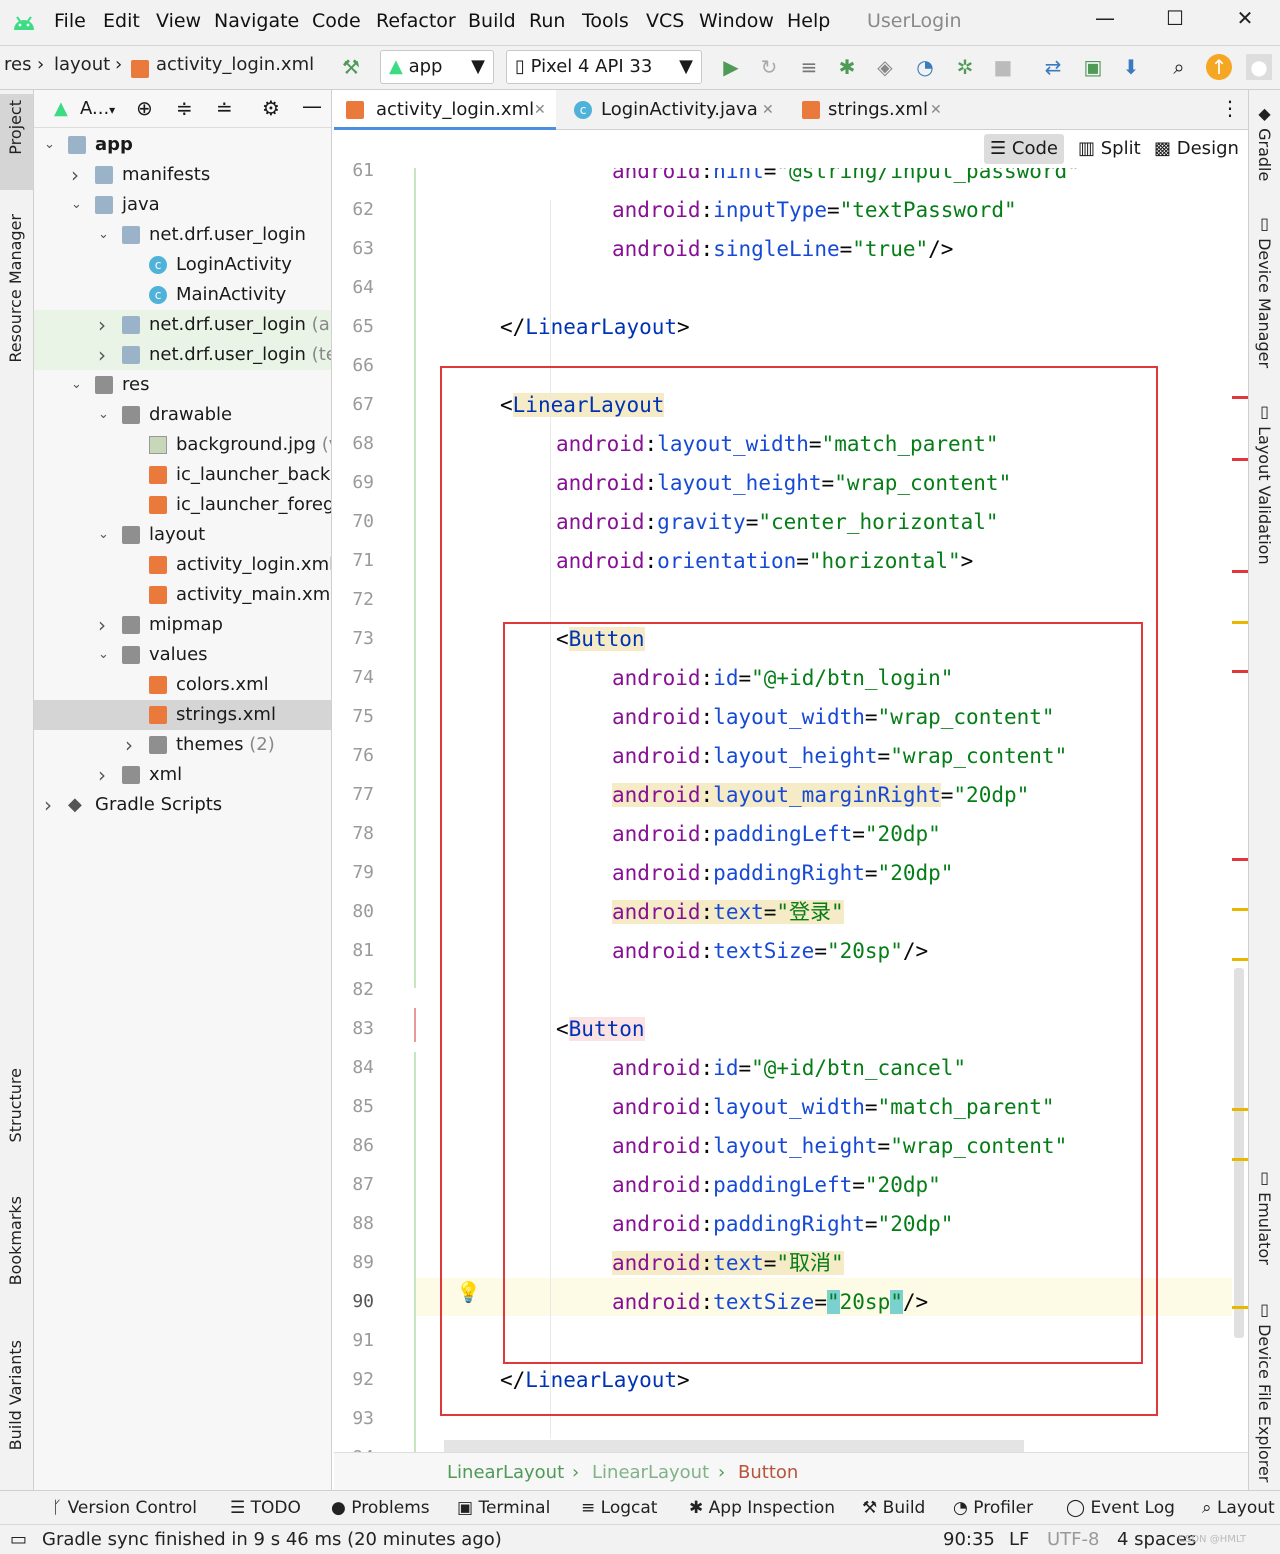 This screenshot has height=1554, width=1280. I want to click on tool-tab-emulator: ▯ Emulator, so click(1264, 1216).